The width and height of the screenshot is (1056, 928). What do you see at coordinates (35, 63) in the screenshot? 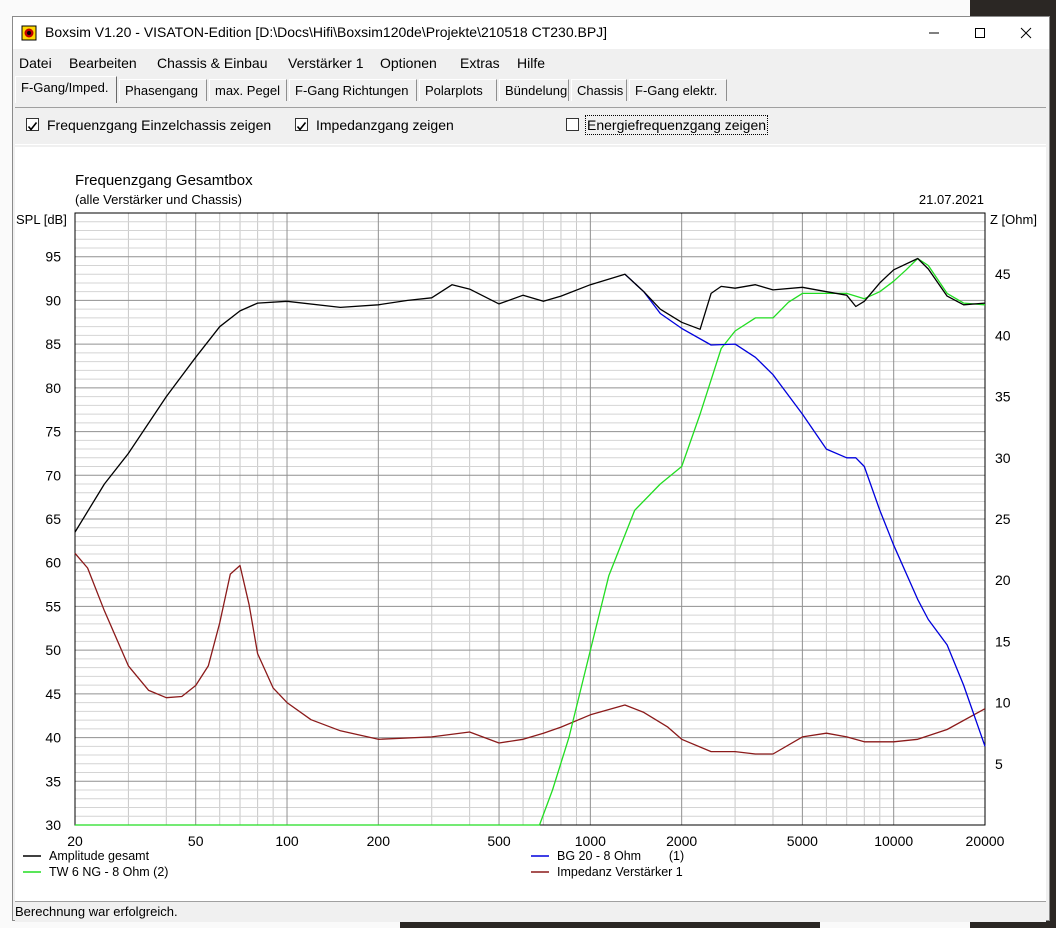
I see `menu-datei: Datei` at bounding box center [35, 63].